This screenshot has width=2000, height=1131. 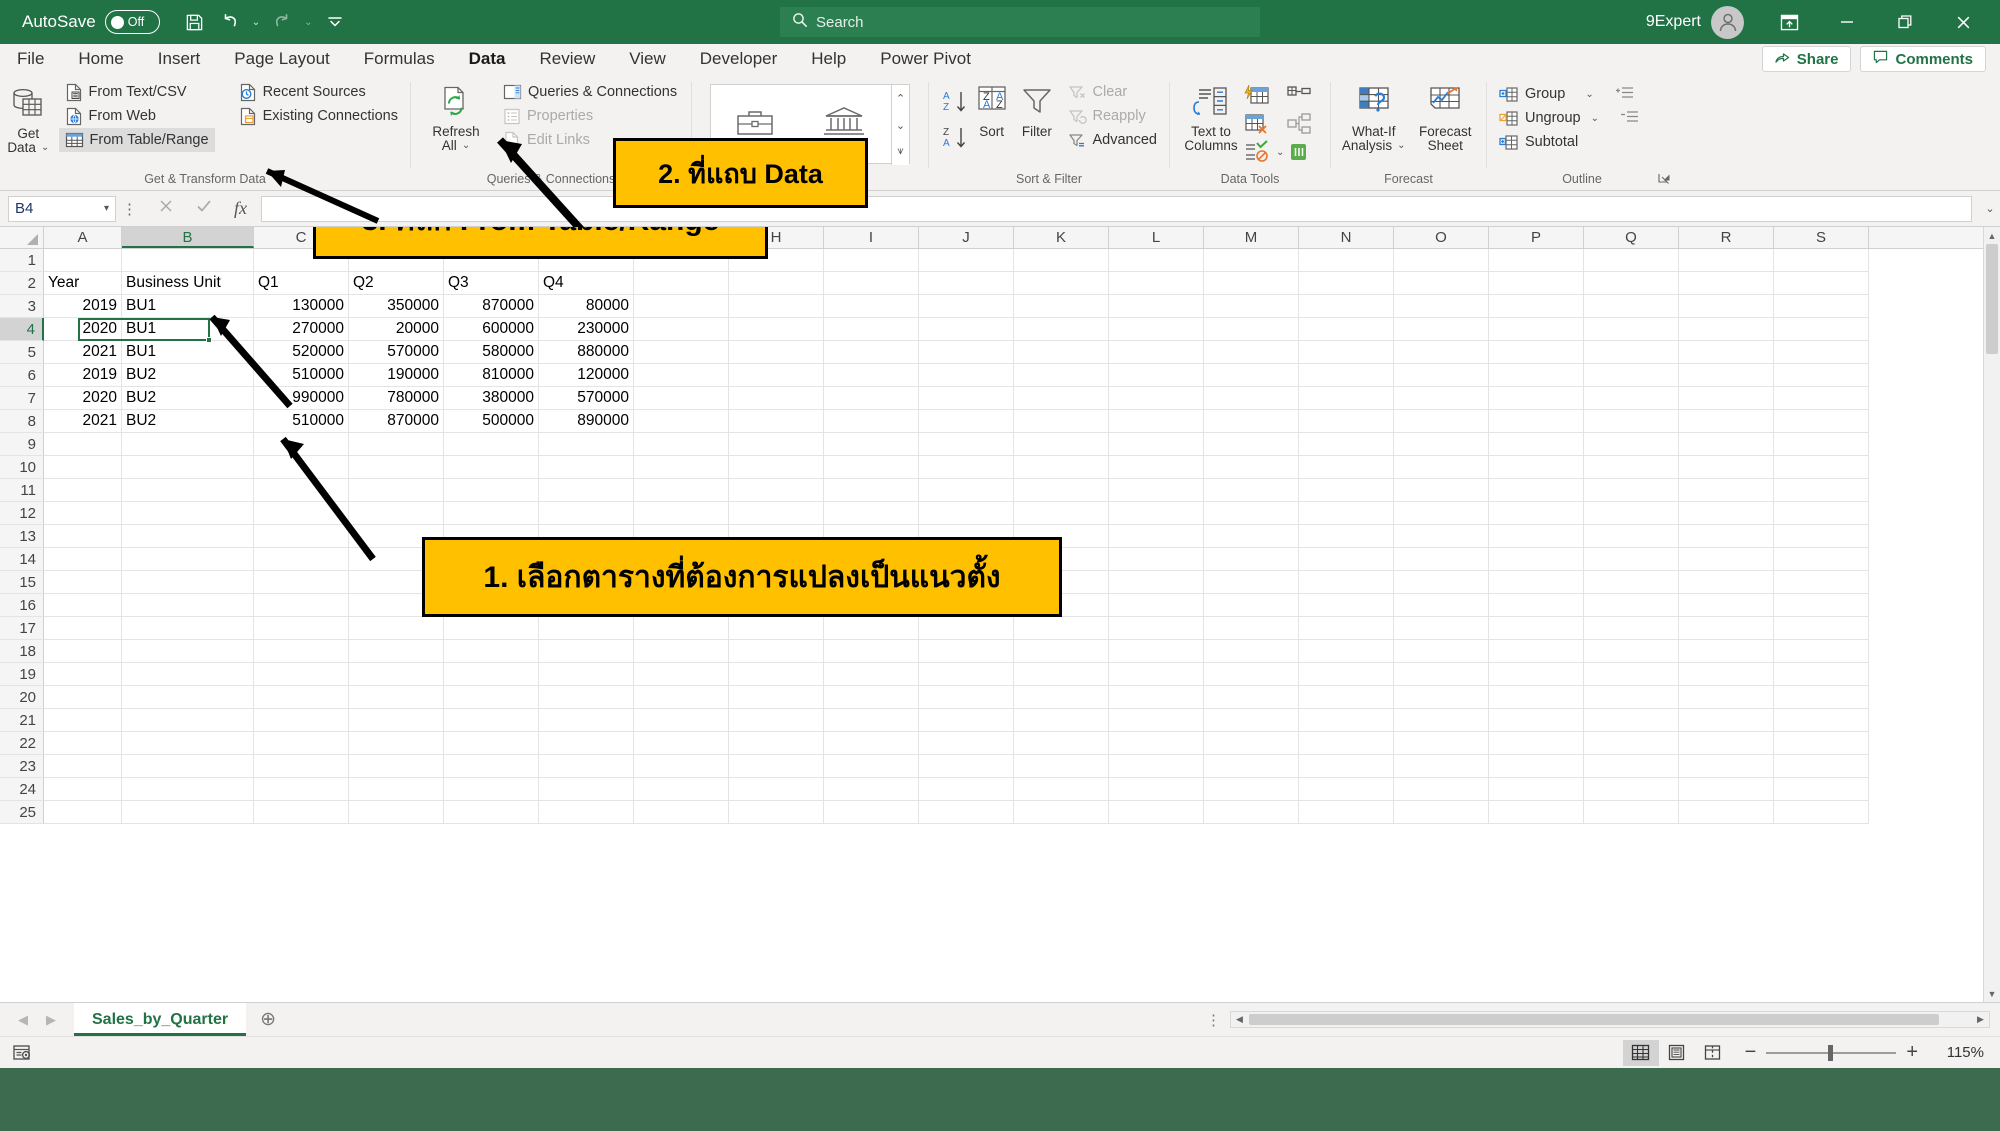 What do you see at coordinates (83, 697) in the screenshot?
I see `cell-A20` at bounding box center [83, 697].